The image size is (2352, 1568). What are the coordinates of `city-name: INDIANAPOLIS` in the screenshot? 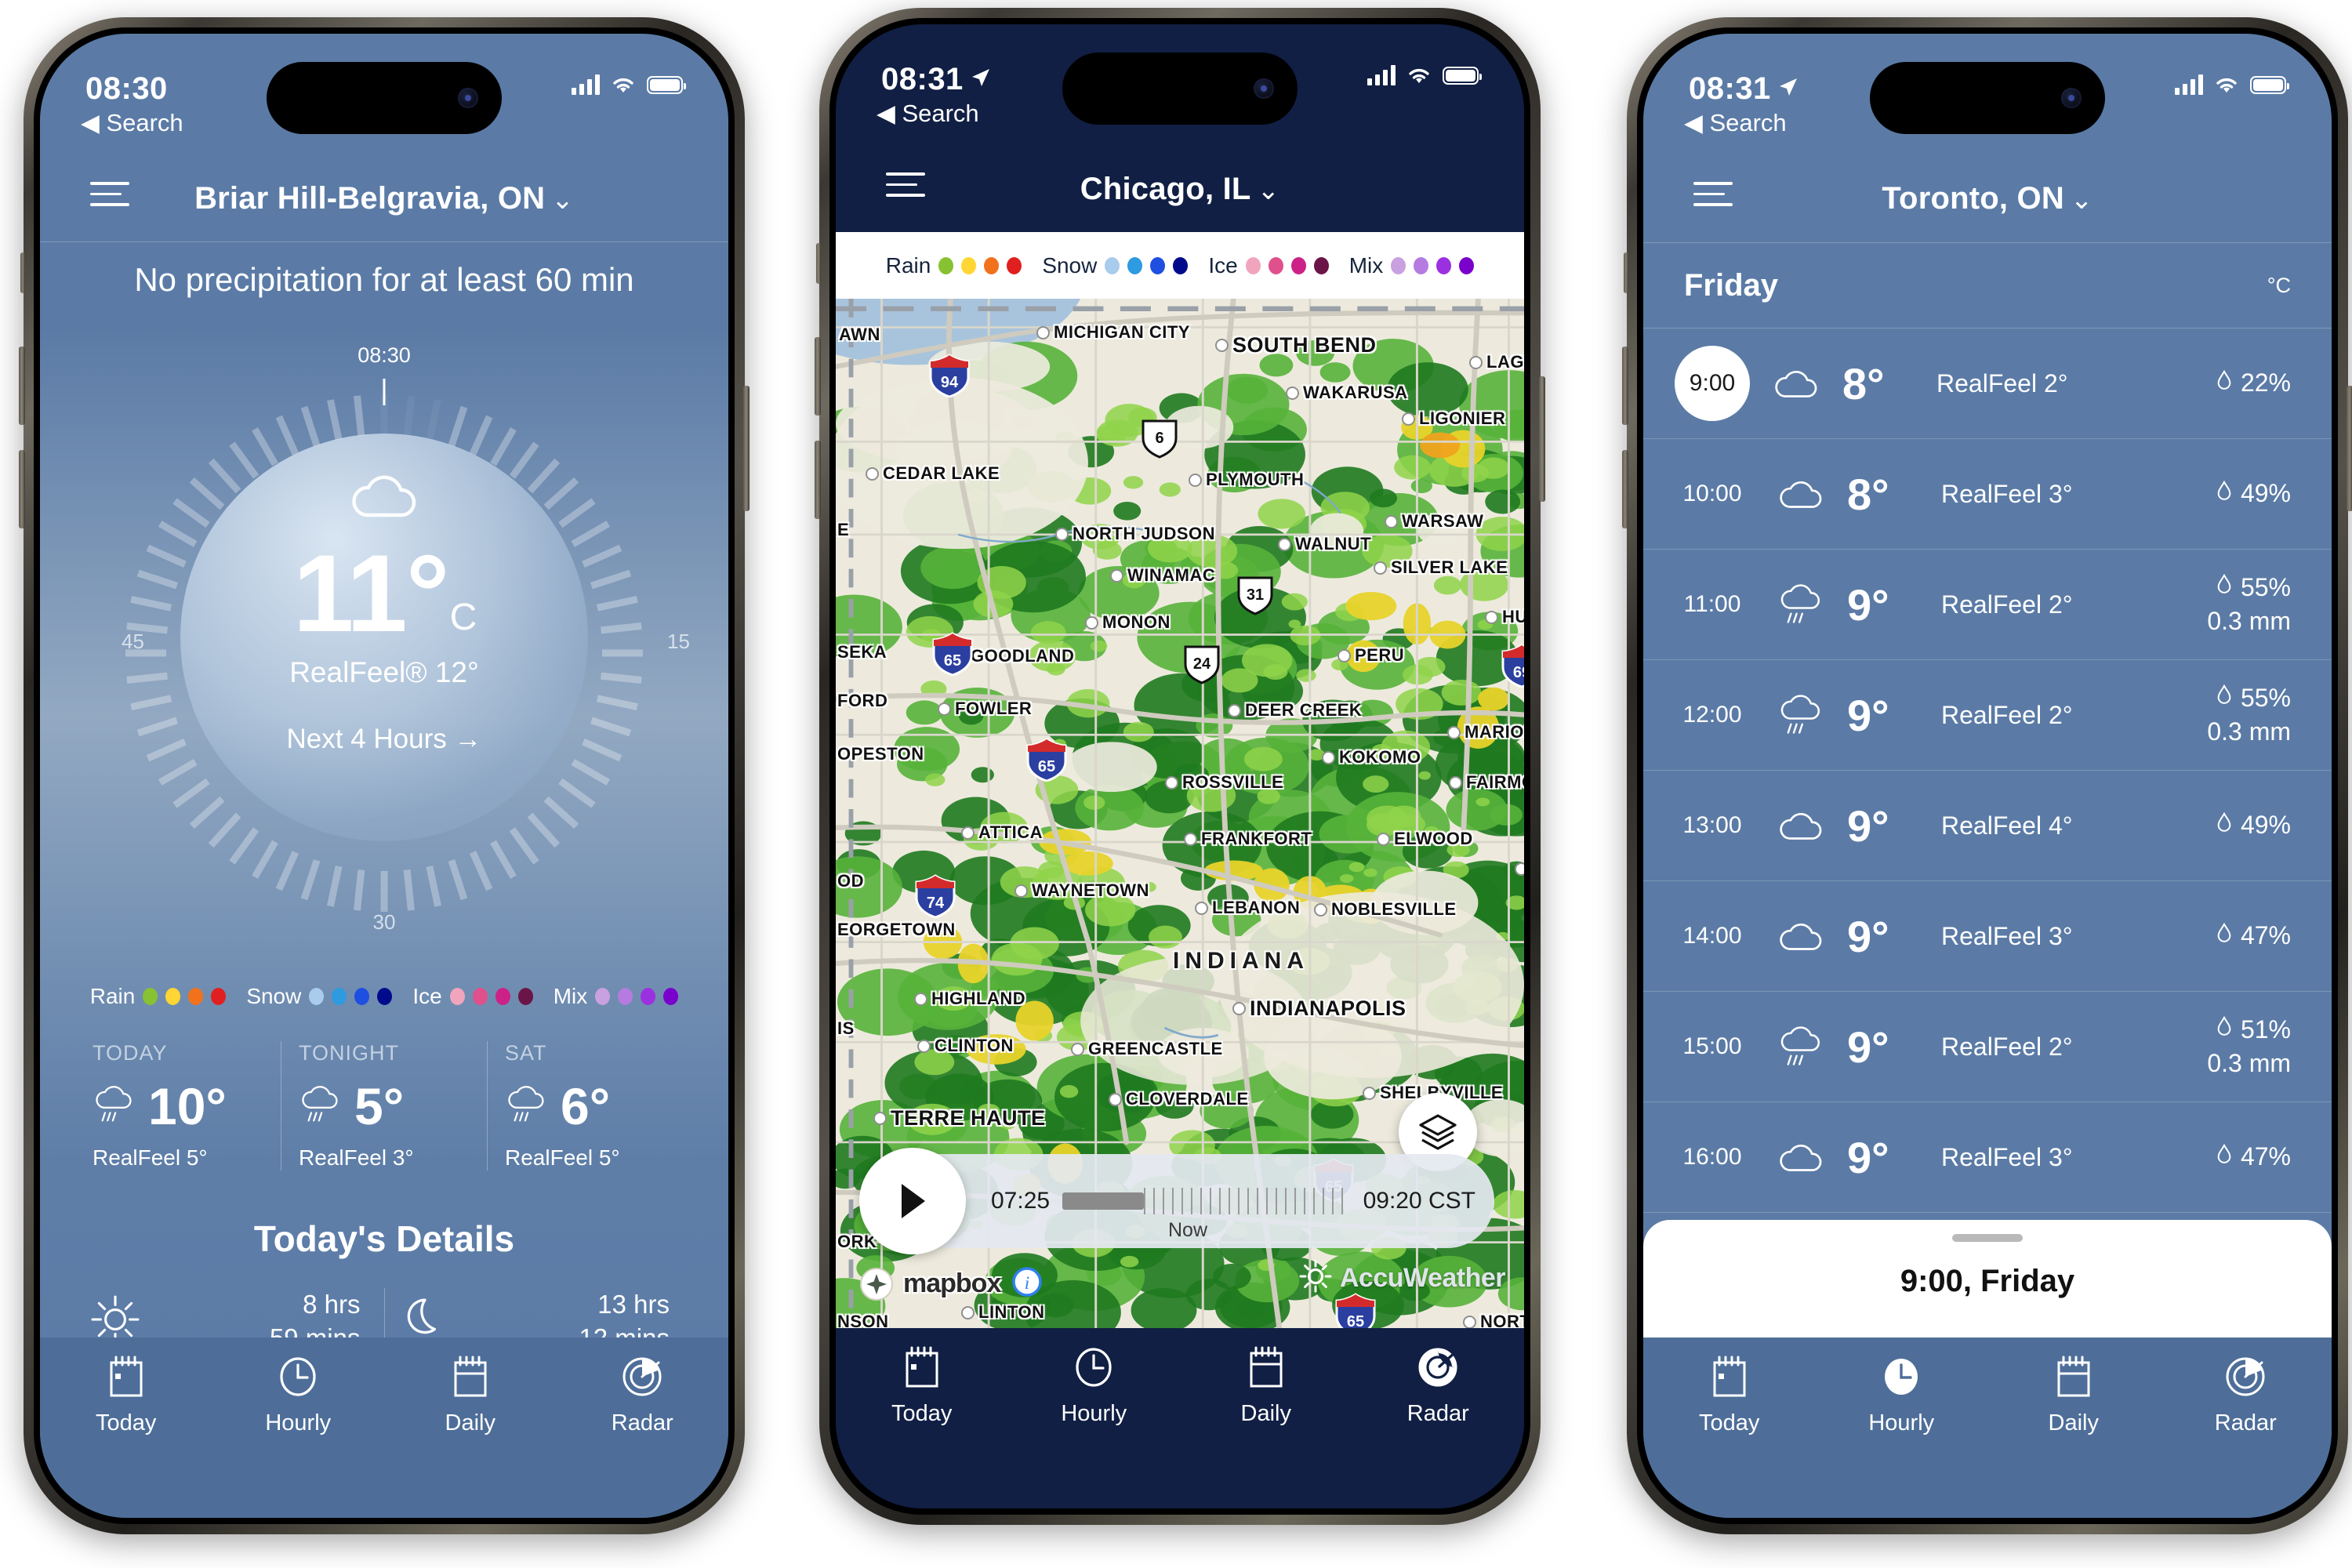 It's located at (1328, 1008).